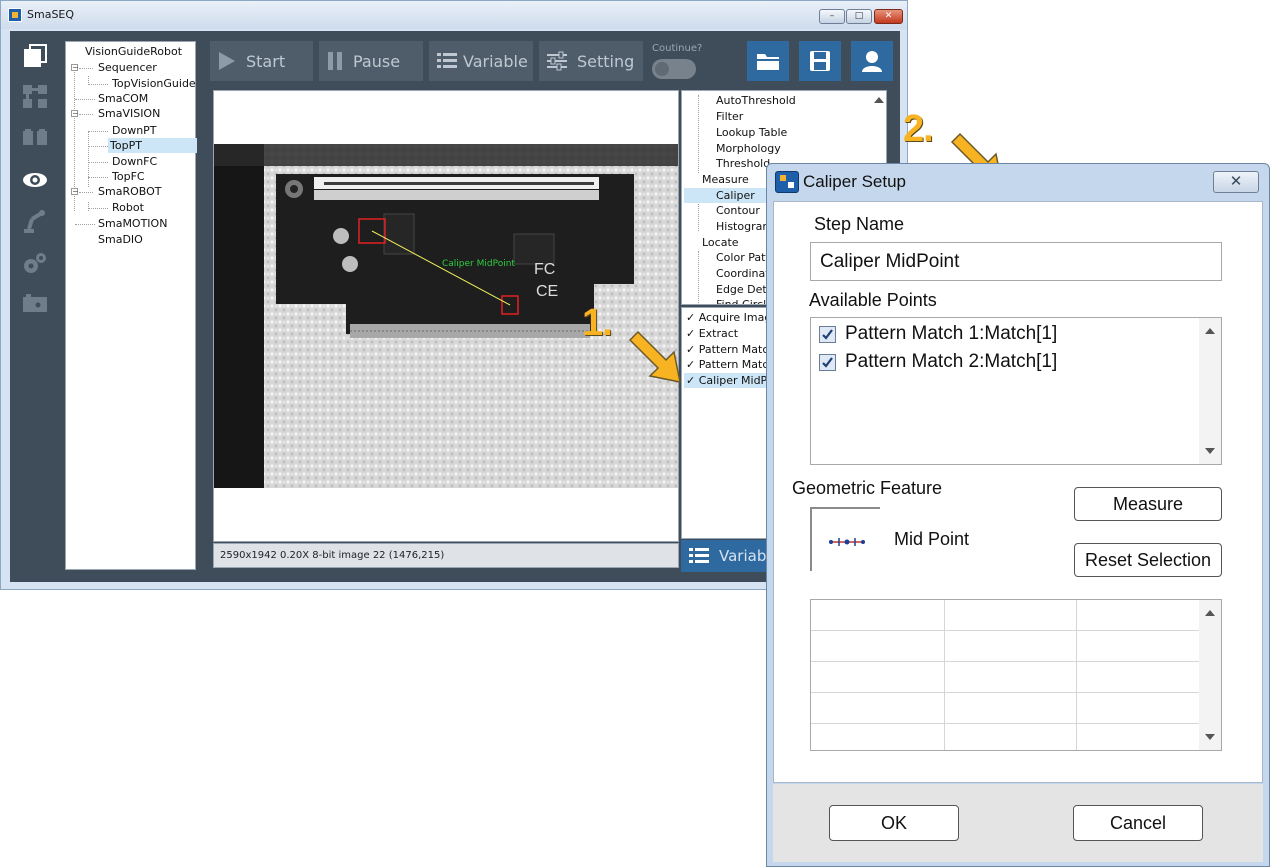 The image size is (1270, 867). I want to click on tool-item: Contour, so click(740, 210).